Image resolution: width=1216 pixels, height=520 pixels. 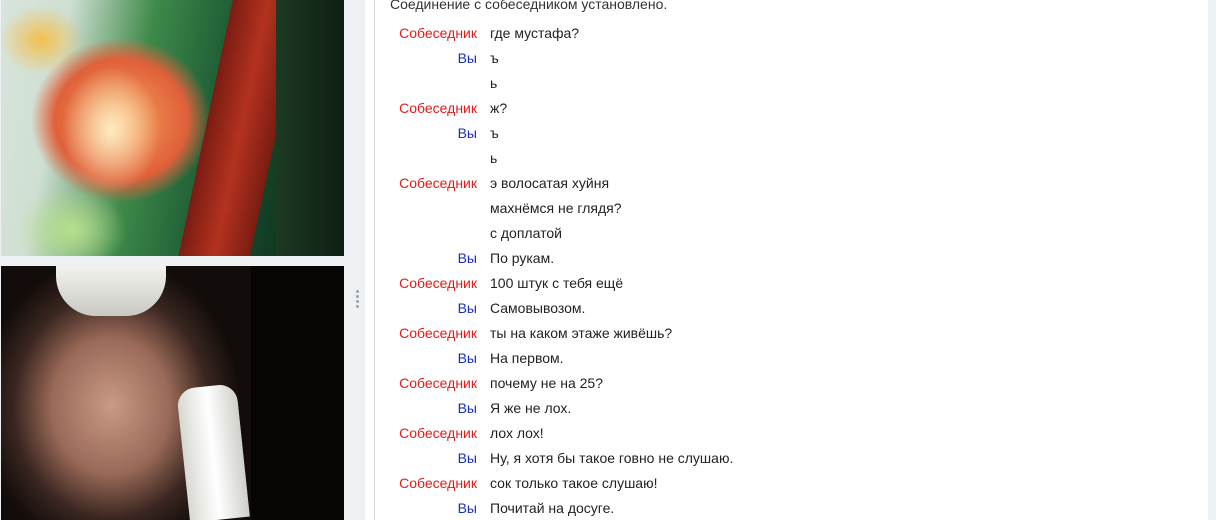 I want to click on message-text: почему не на 25?, so click(x=546, y=383).